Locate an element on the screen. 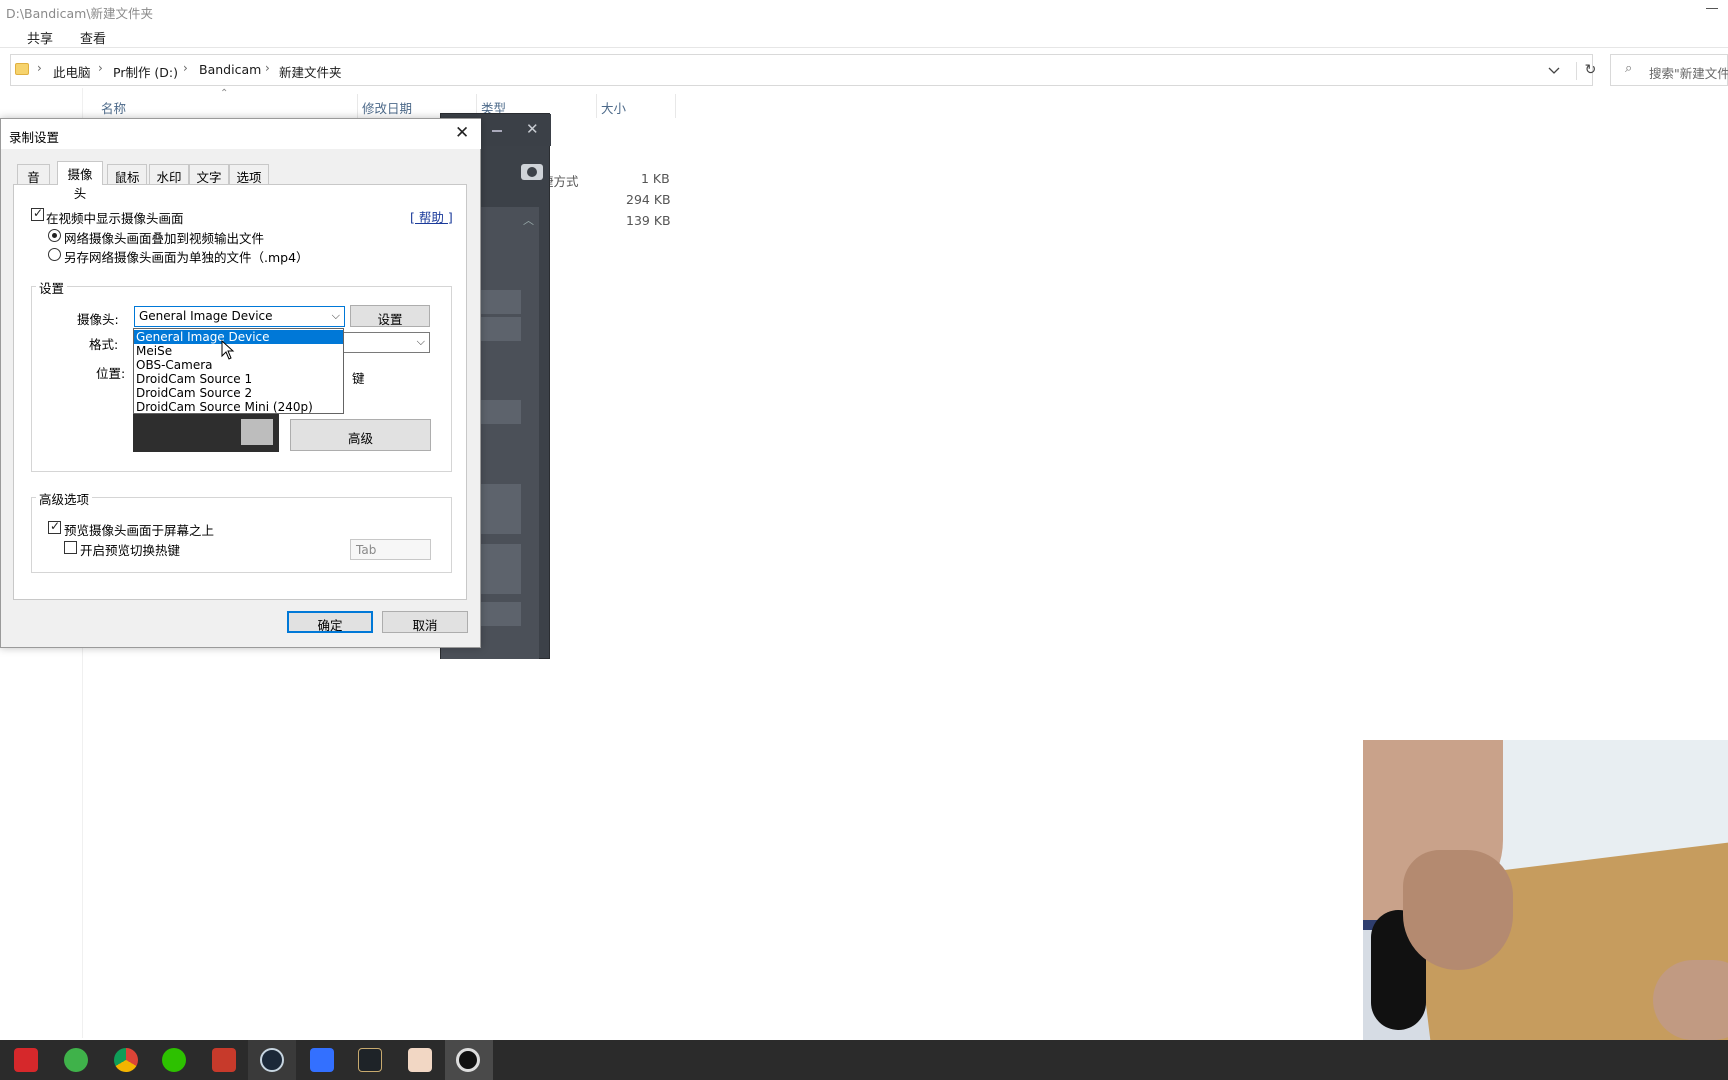  breadcrumb-this-pc: 此电脑 is located at coordinates (72, 71).